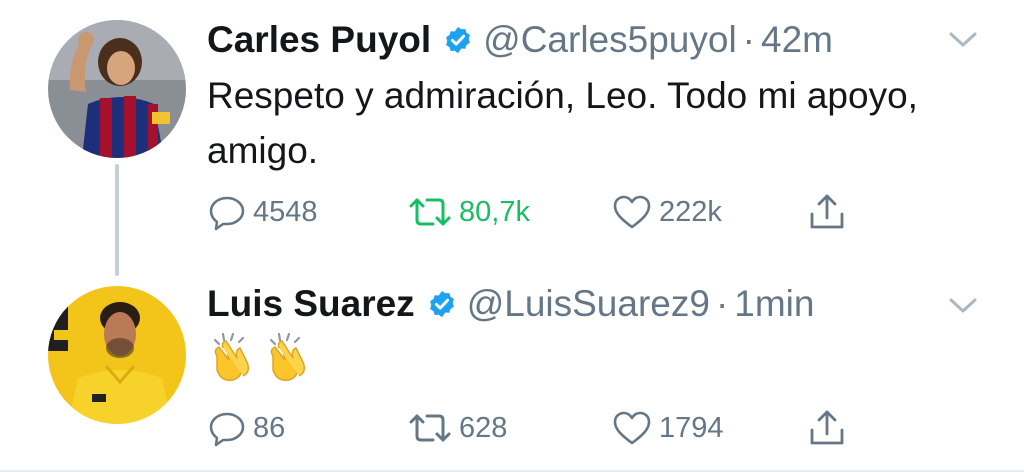 This screenshot has width=1024, height=472. I want to click on like-button: 222k, so click(666, 212).